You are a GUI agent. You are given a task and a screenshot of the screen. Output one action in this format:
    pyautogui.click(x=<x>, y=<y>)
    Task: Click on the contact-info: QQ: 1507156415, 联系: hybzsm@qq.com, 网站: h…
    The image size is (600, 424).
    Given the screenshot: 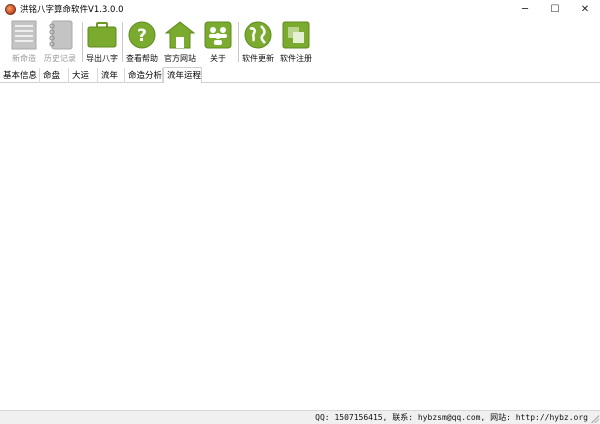 What is the action you would take?
    pyautogui.click(x=451, y=417)
    